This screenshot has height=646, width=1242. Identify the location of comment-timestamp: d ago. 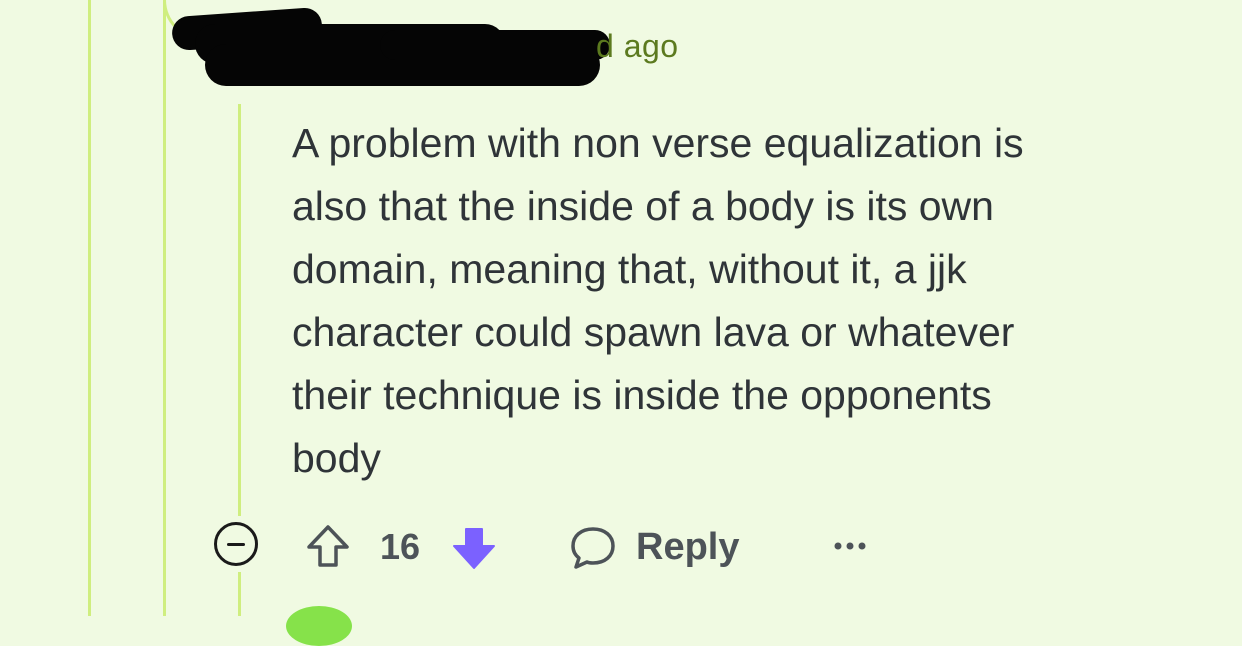
(637, 46).